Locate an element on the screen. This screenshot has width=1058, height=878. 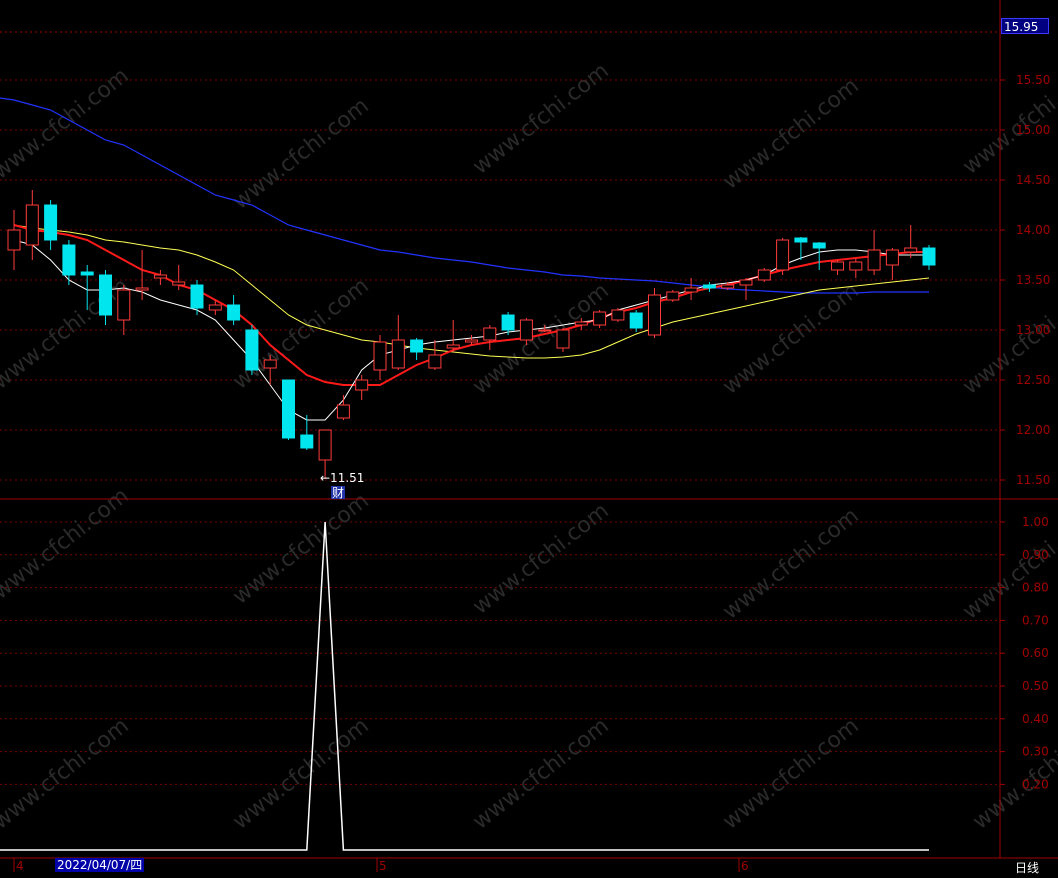
indicator-tick-label: 1.00 is located at coordinates (1035, 522).